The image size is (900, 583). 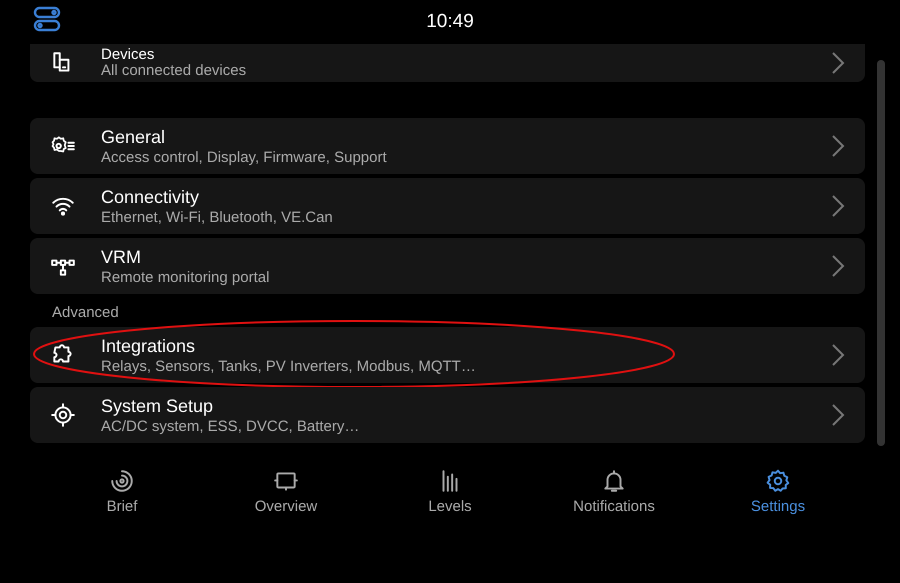 What do you see at coordinates (122, 481) in the screenshot?
I see `dial-icon` at bounding box center [122, 481].